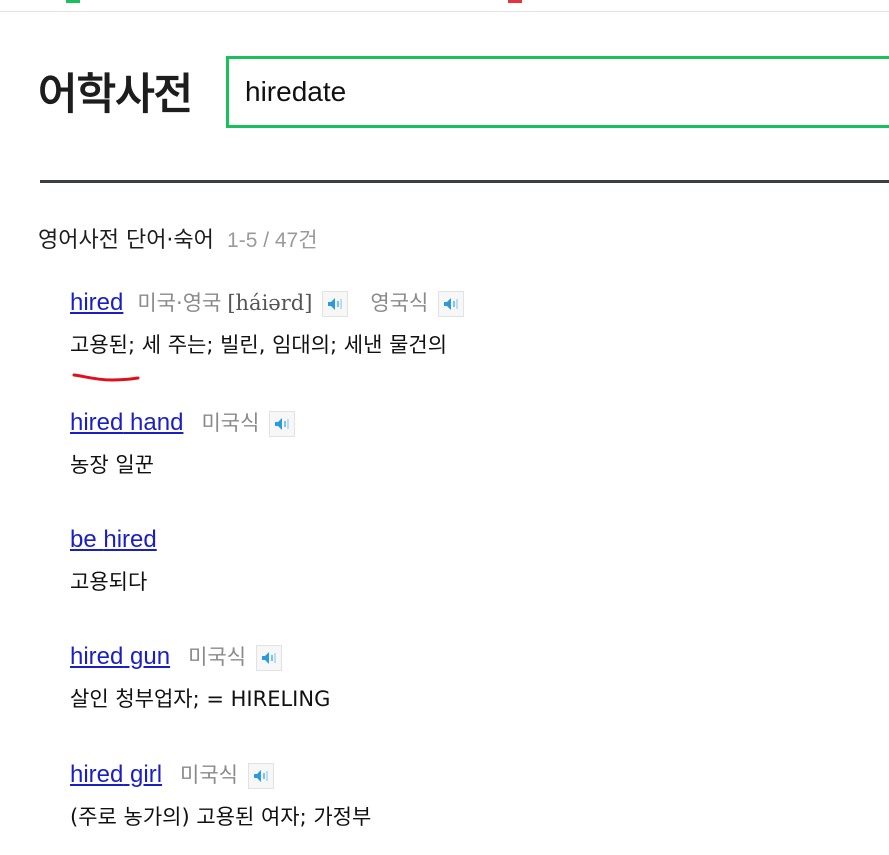  What do you see at coordinates (470, 775) in the screenshot?
I see `entry-headline: hired girl 미국식` at bounding box center [470, 775].